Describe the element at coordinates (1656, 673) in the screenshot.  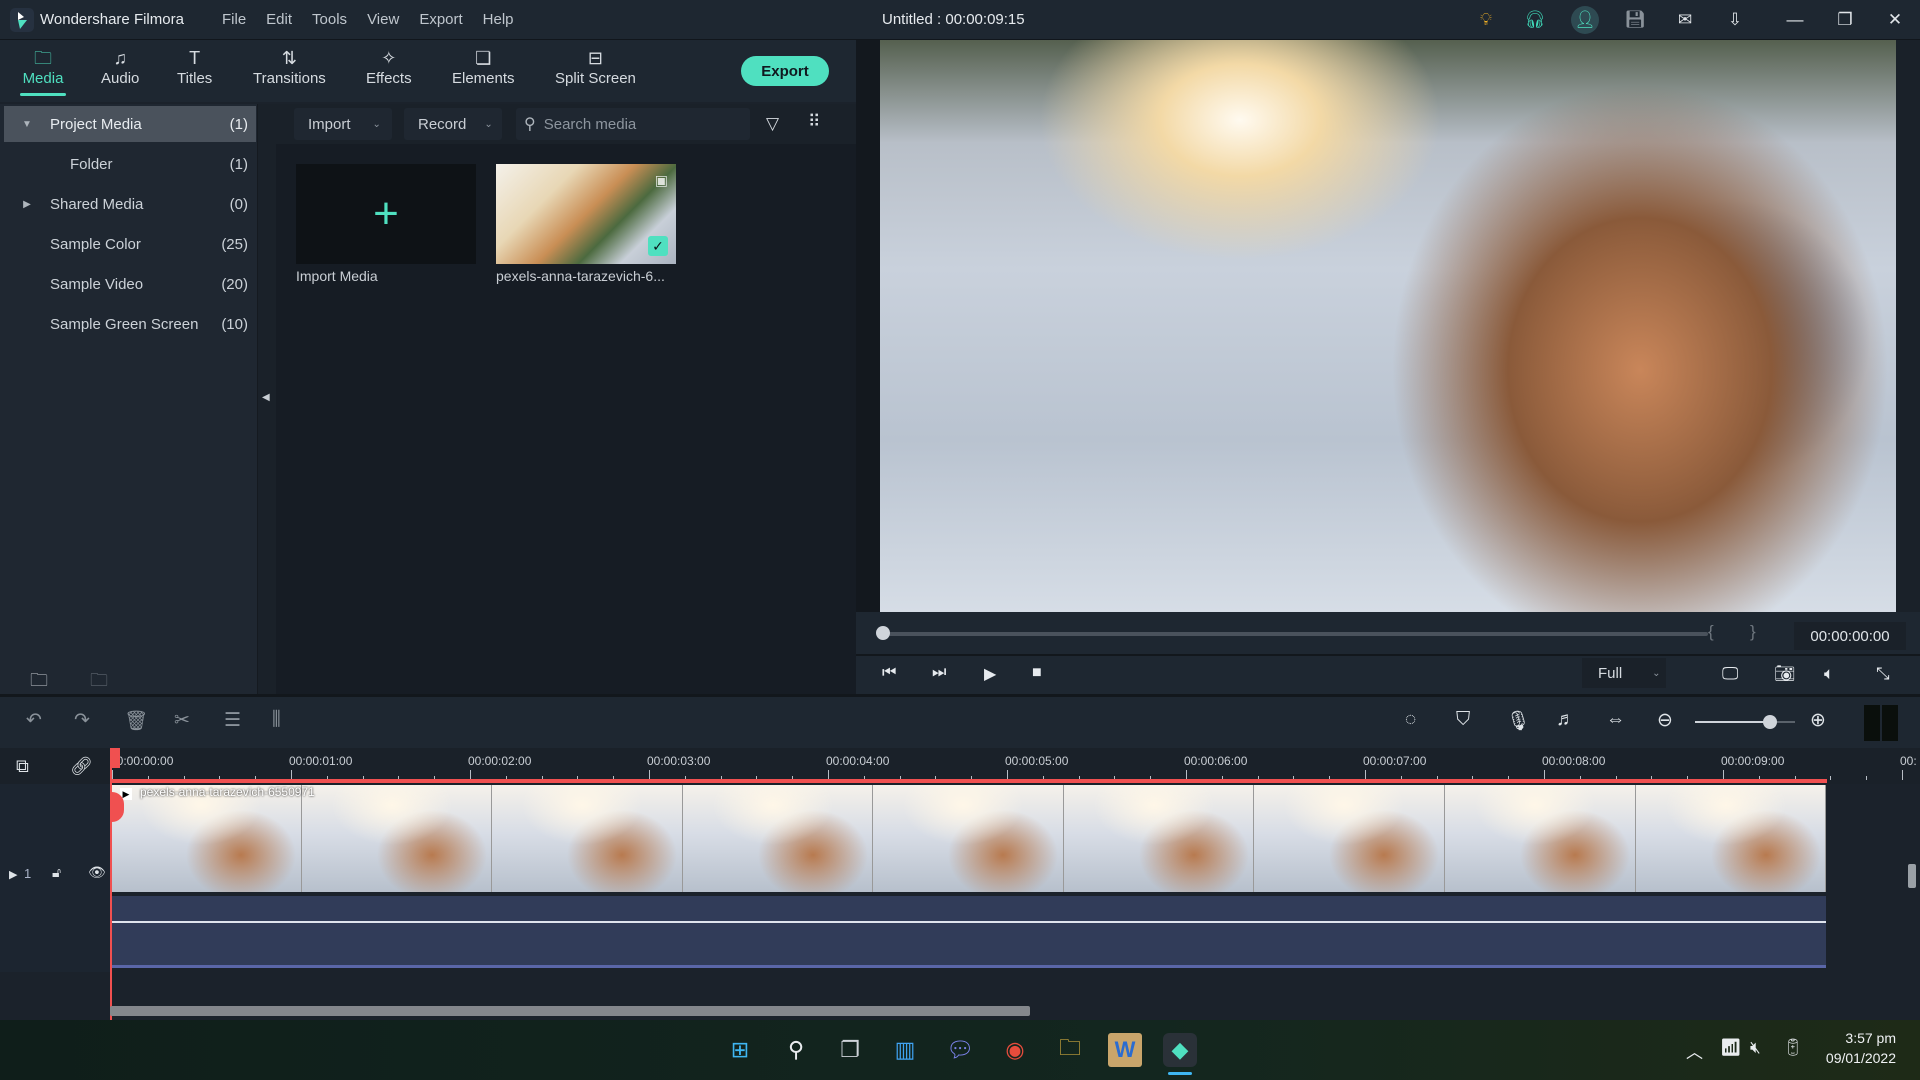
I see `chevron-down-icon: ⌄` at that location.